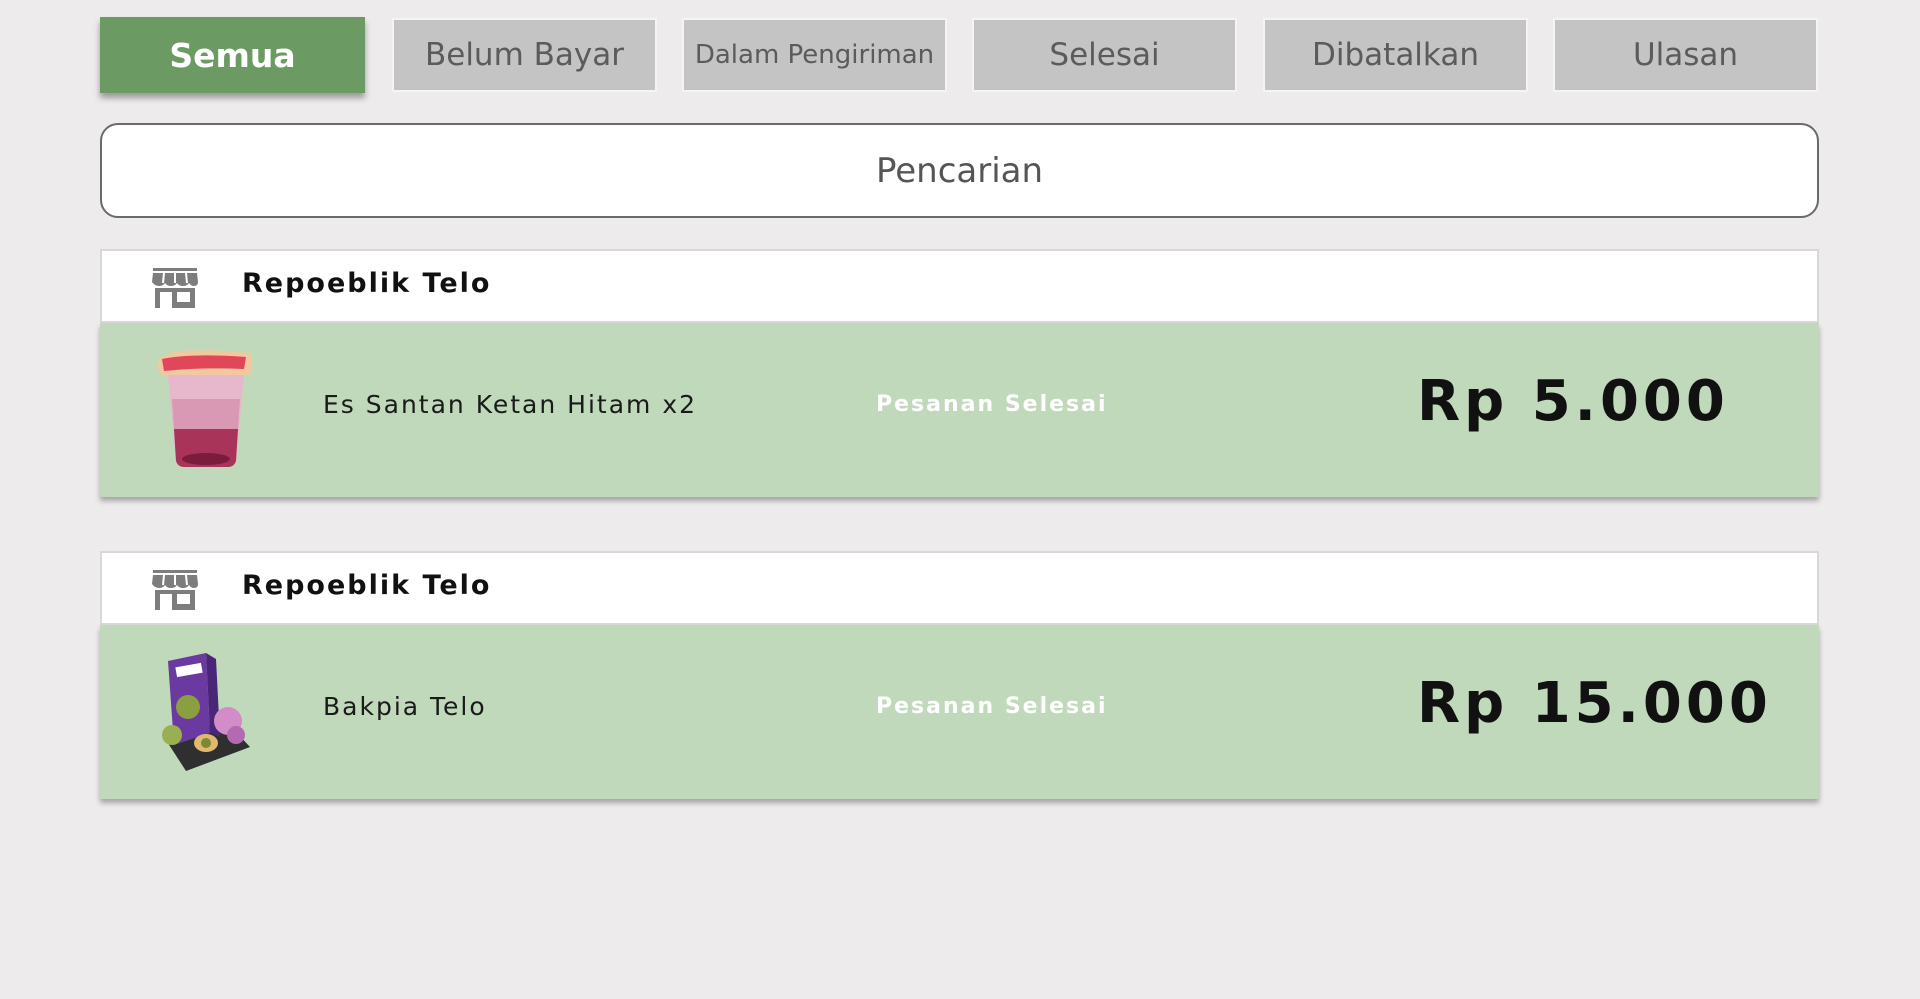  I want to click on tab-belum-bayar: Belum Bayar, so click(524, 55).